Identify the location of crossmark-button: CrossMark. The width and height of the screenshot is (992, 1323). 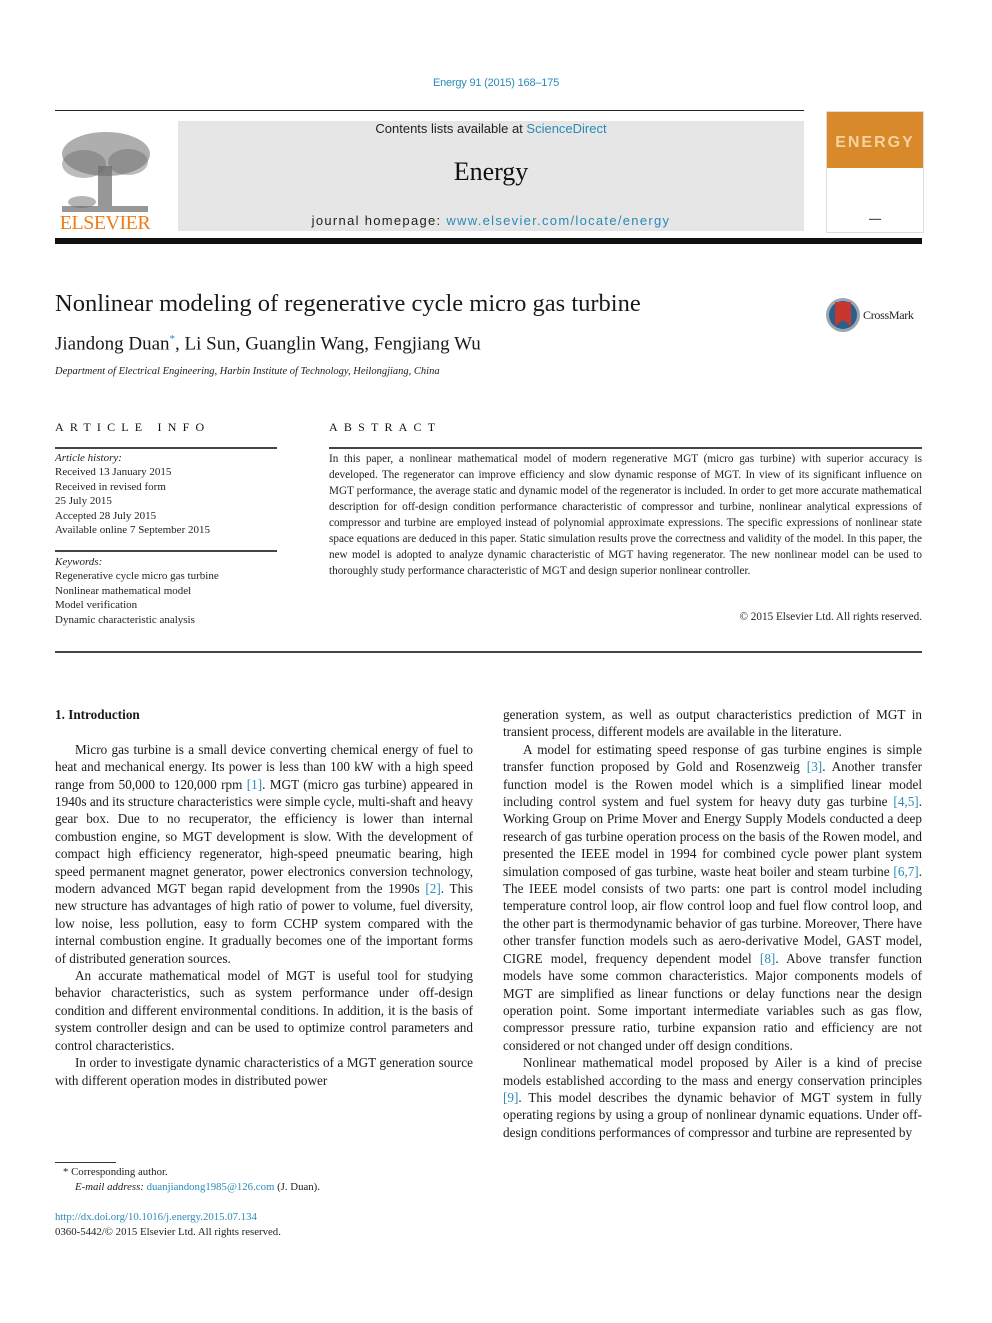
(875, 316).